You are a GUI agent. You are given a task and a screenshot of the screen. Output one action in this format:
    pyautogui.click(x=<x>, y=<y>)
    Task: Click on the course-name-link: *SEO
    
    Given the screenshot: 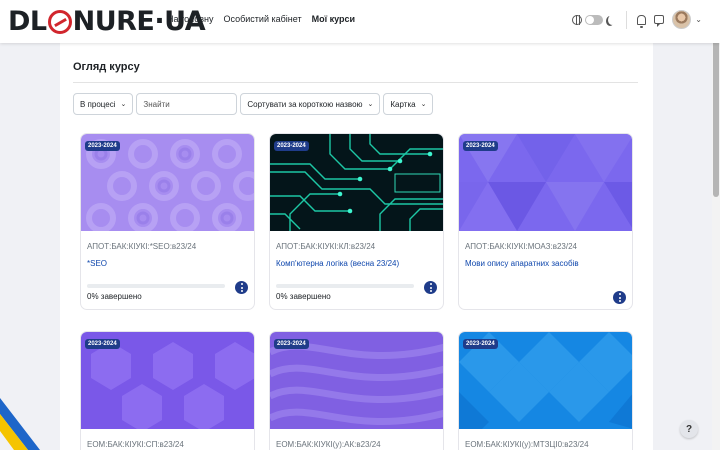 What is the action you would take?
    pyautogui.click(x=97, y=263)
    